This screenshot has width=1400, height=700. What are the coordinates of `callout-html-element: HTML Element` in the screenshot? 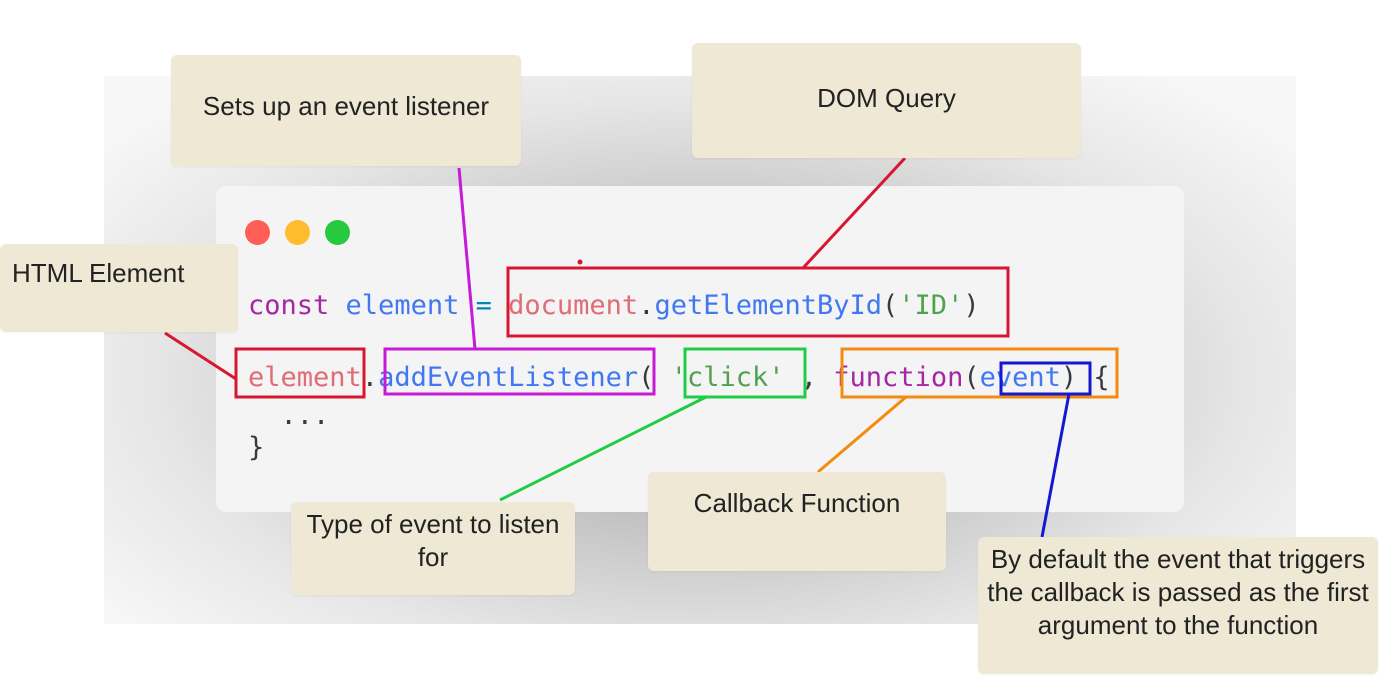 It's located at (119, 288).